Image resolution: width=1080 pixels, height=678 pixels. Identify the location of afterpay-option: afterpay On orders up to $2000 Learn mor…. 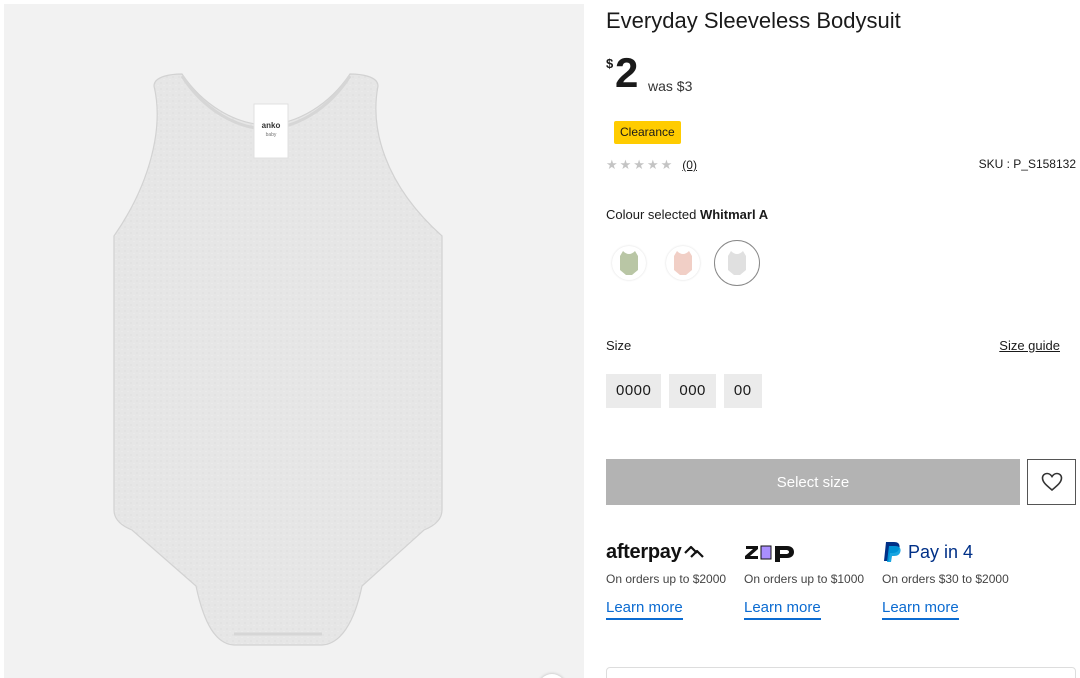
(671, 578).